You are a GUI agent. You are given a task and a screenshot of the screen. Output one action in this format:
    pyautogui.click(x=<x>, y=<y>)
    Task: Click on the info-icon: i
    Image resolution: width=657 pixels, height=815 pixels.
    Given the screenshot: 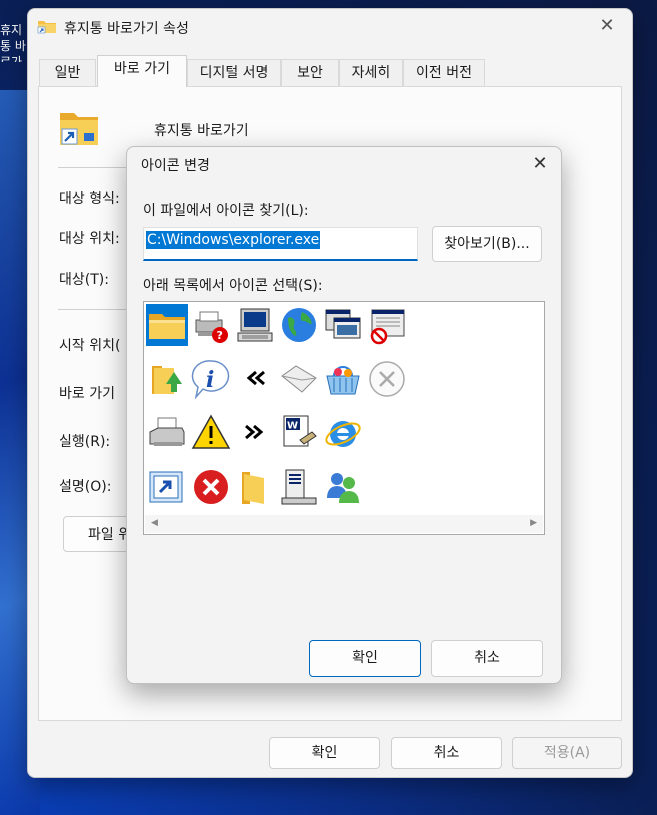 What is the action you would take?
    pyautogui.click(x=211, y=379)
    